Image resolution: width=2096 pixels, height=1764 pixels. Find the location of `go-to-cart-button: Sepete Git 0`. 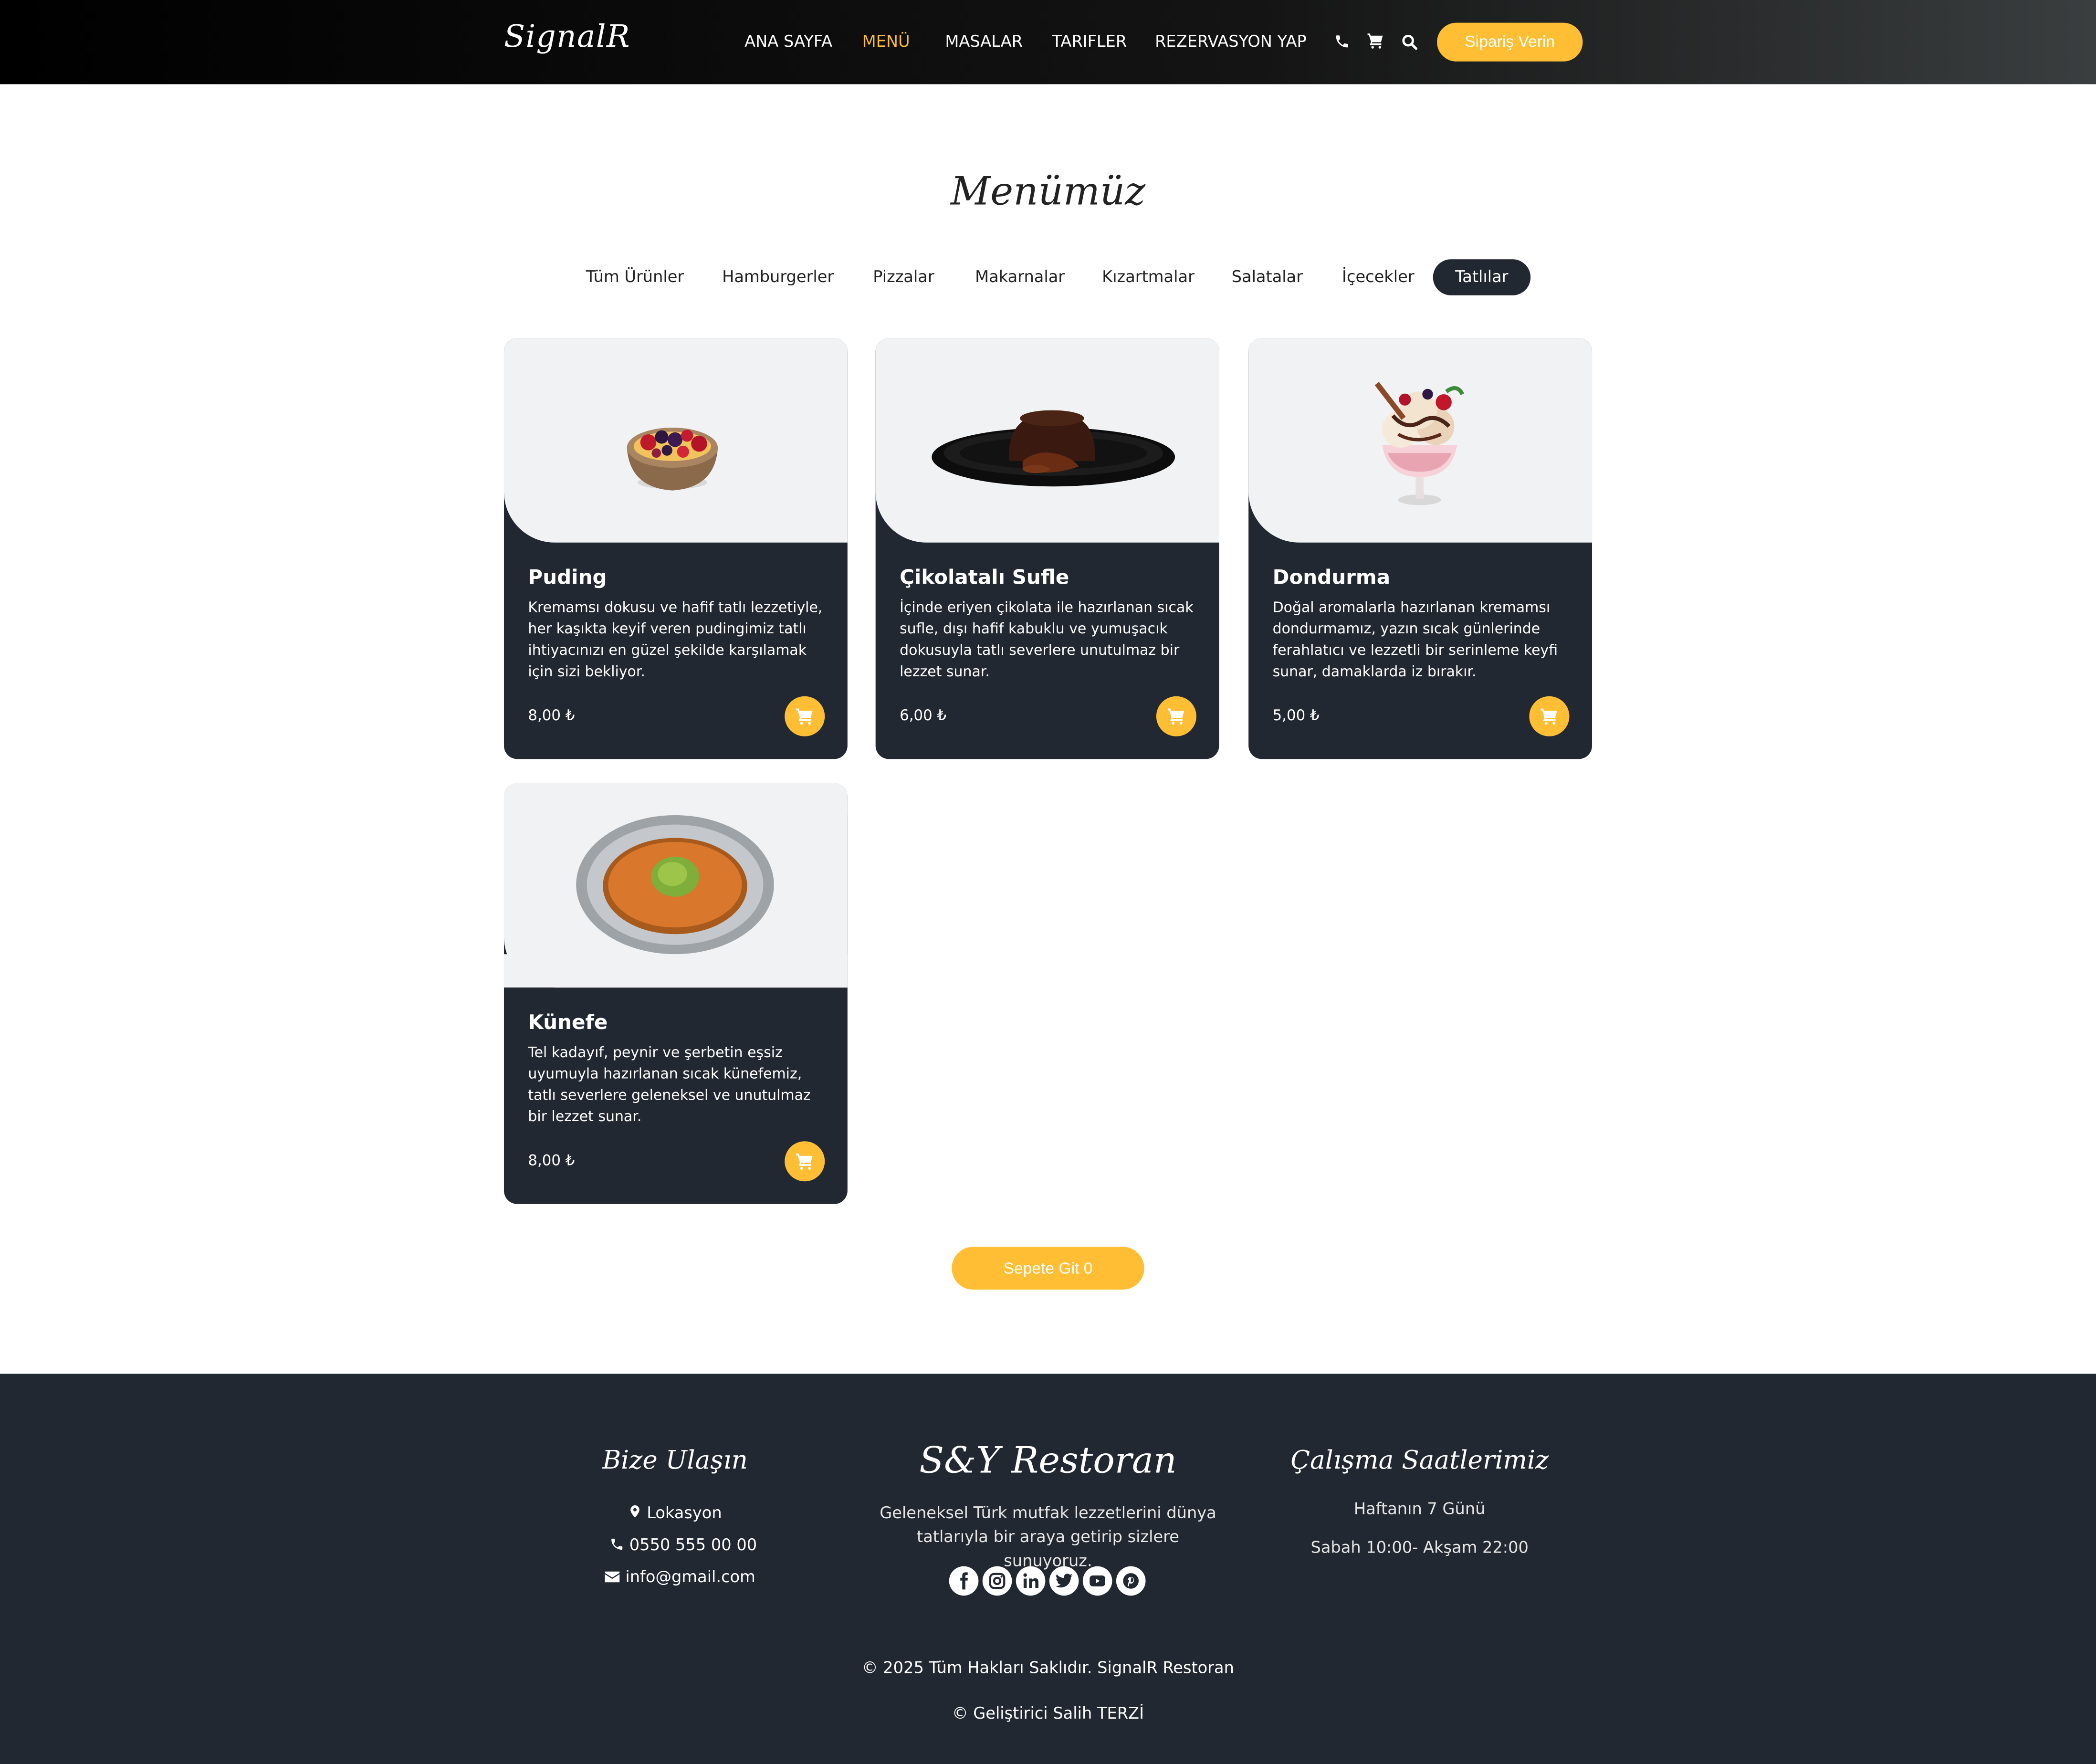

go-to-cart-button: Sepete Git 0 is located at coordinates (1048, 1268).